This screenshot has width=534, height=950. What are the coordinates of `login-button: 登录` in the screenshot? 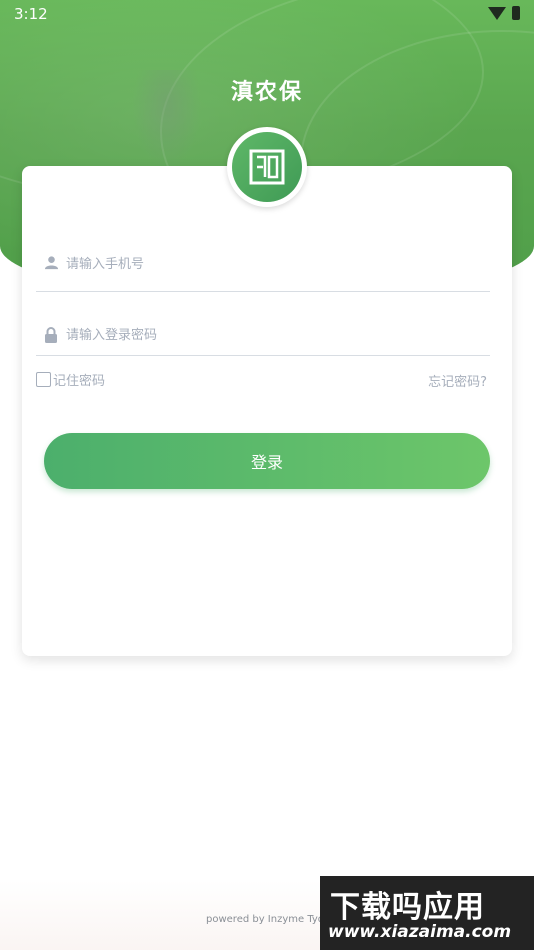 It's located at (267, 461).